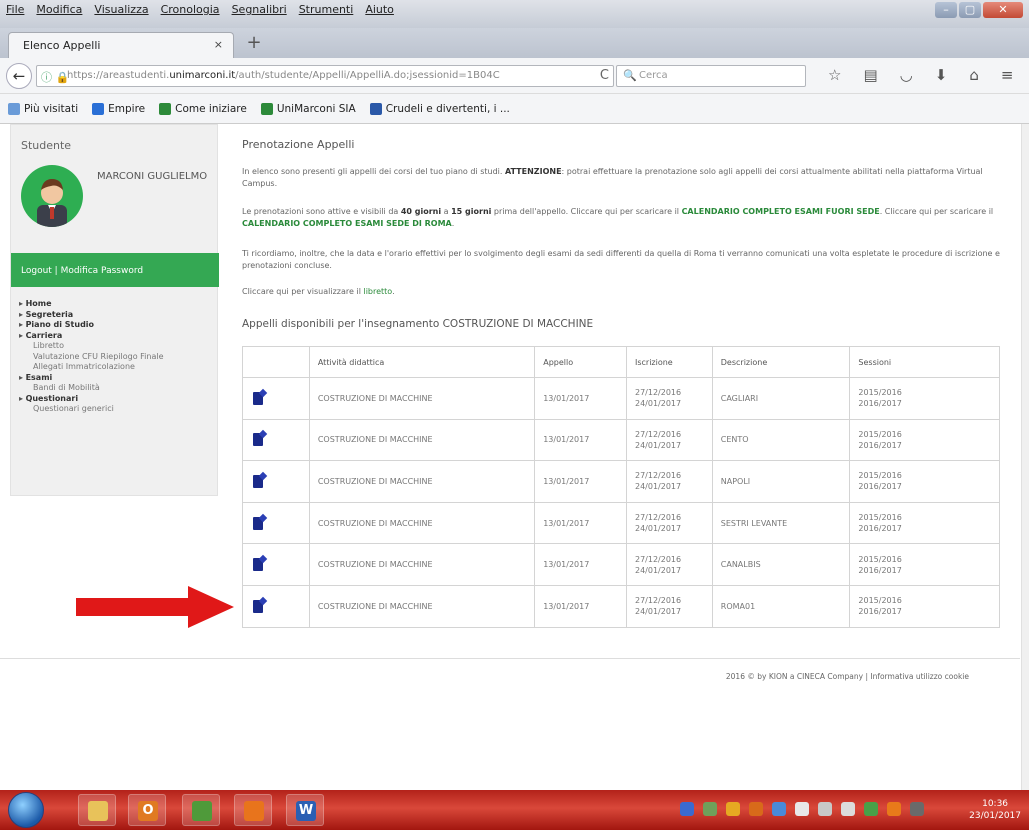 This screenshot has height=830, width=1029. I want to click on sidebar-item: Bandi di Mobilità, so click(91, 388).